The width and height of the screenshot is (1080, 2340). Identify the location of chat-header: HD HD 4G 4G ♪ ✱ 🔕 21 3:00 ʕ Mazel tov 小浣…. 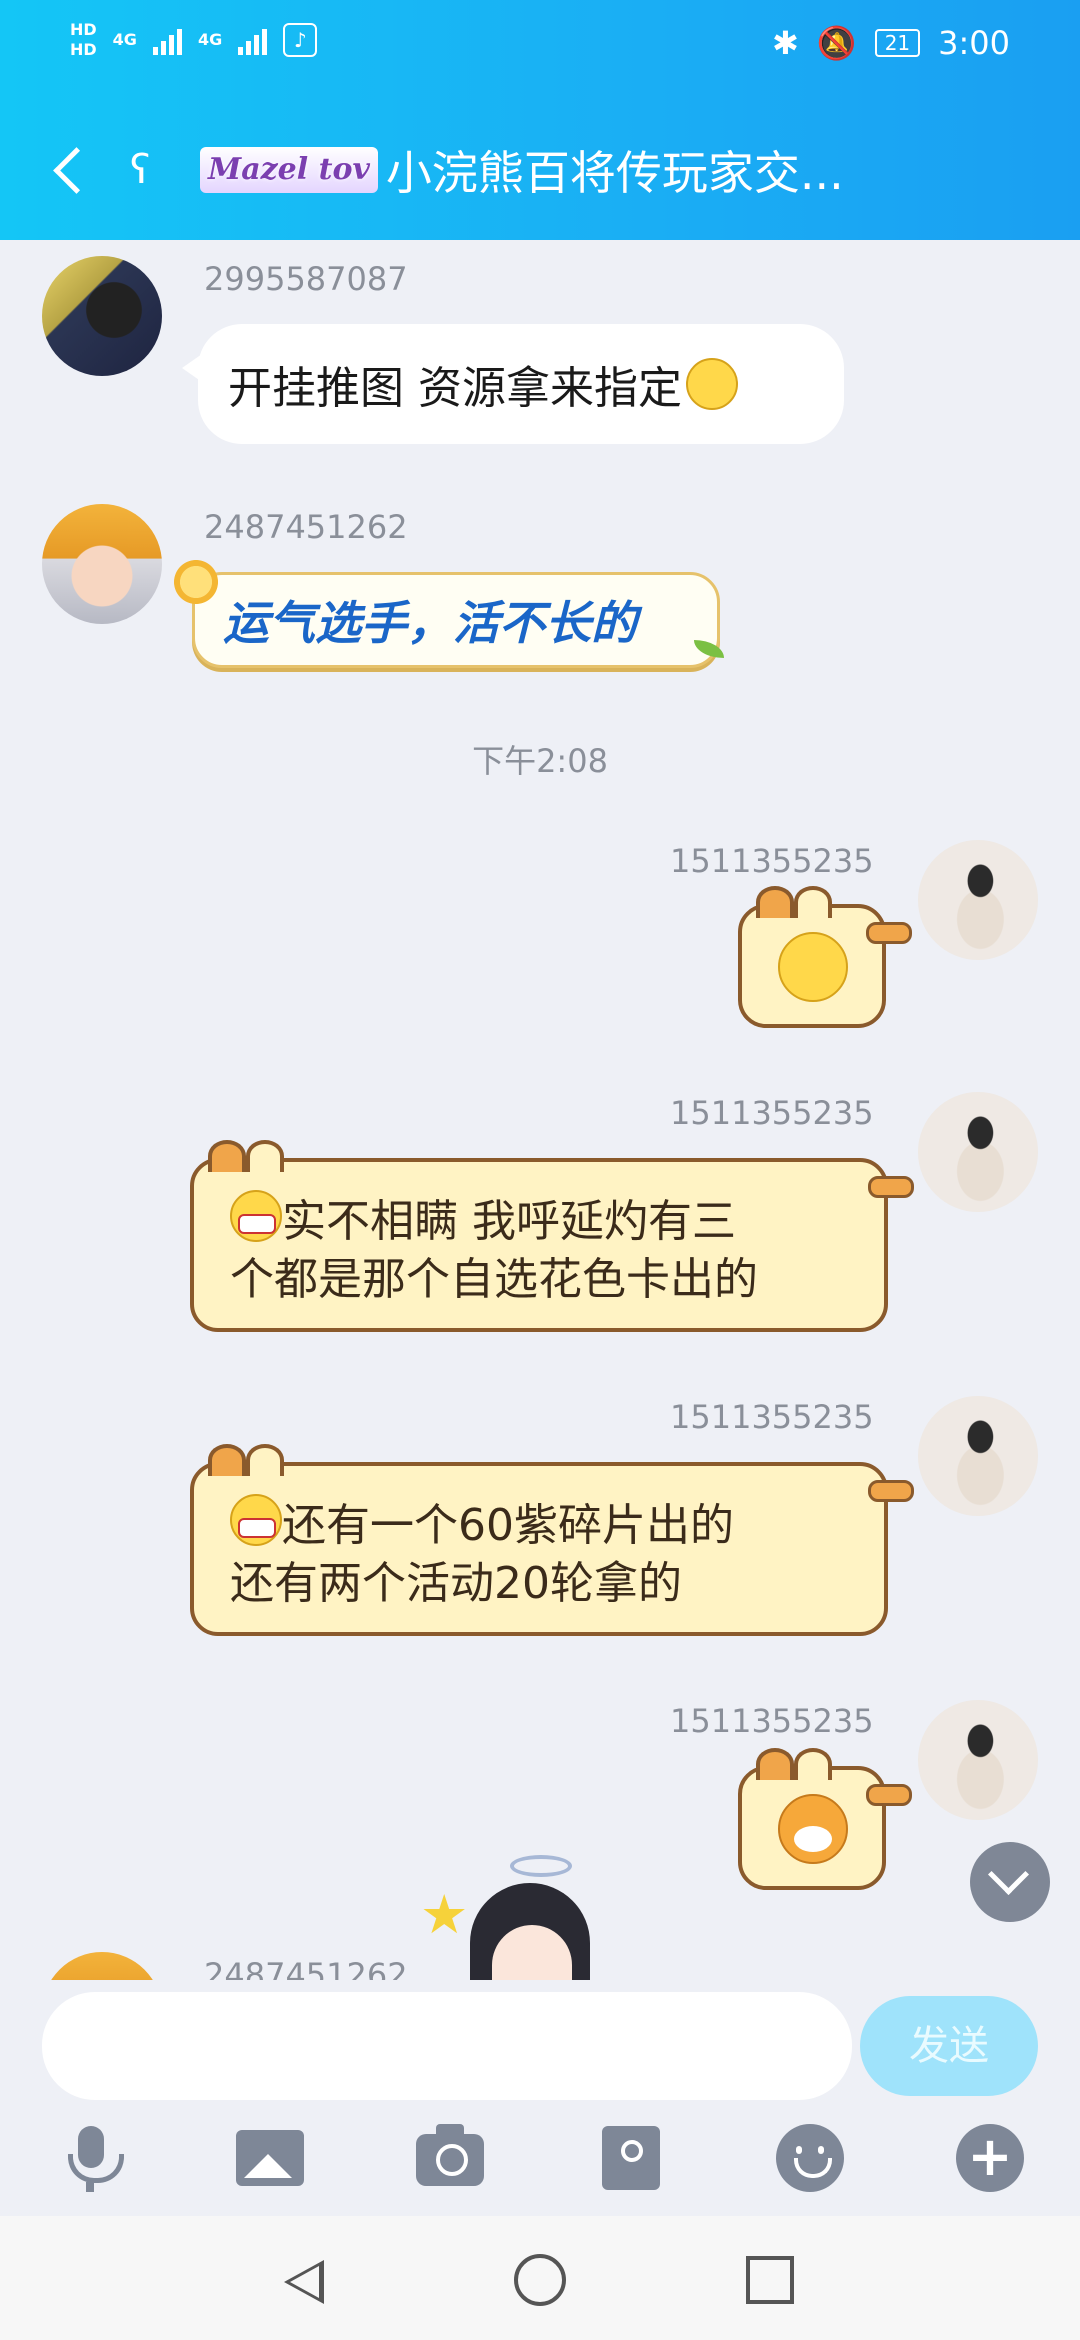
(540, 120).